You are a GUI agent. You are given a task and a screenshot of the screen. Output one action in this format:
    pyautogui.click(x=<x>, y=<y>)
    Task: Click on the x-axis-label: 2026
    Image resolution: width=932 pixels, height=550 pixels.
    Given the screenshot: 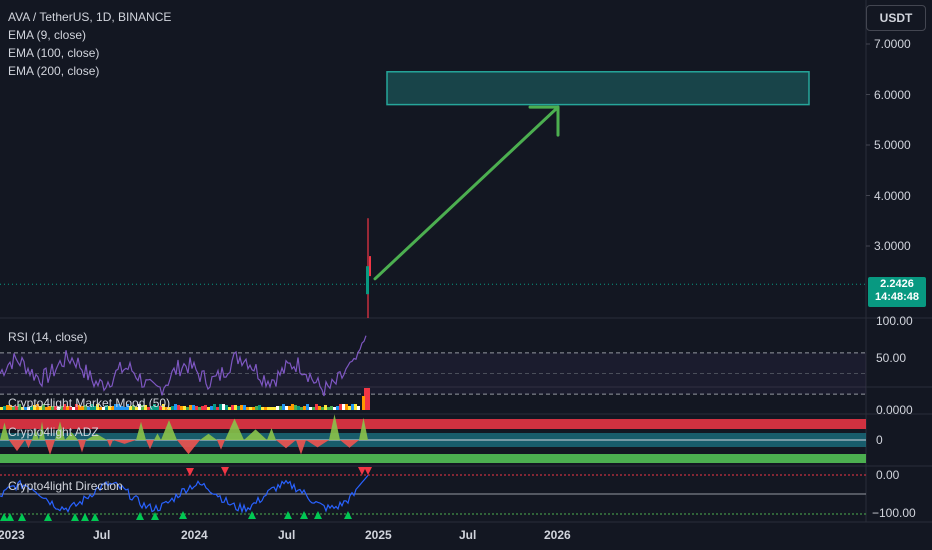 What is the action you would take?
    pyautogui.click(x=557, y=535)
    